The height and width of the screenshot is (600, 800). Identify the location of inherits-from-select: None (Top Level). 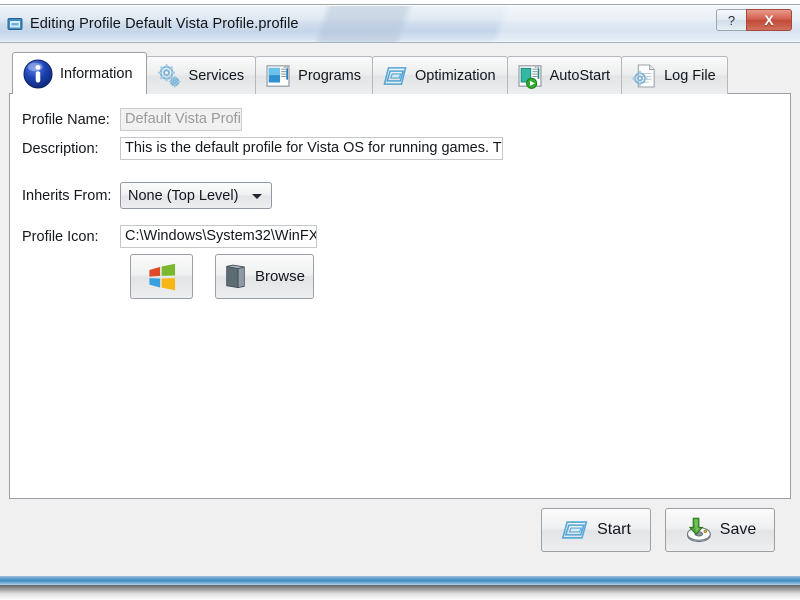
(196, 195).